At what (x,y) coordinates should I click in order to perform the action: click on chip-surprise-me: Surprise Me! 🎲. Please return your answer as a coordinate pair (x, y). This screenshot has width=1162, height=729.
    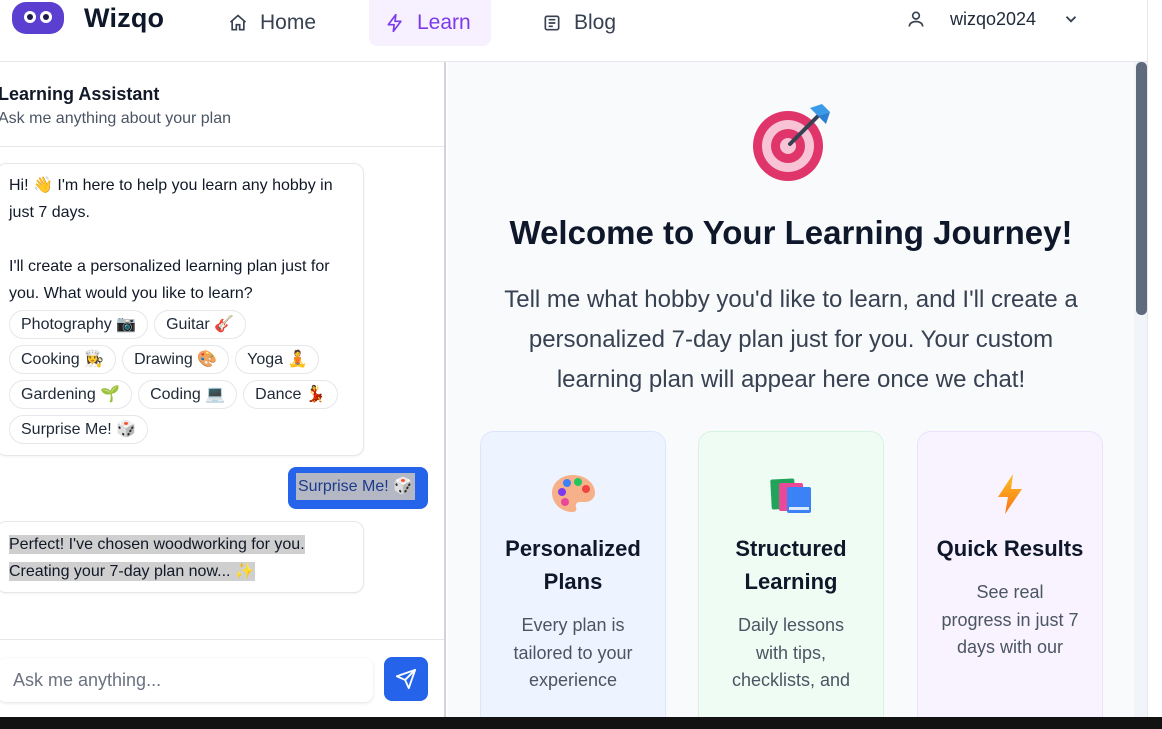
    Looking at the image, I should click on (79, 429).